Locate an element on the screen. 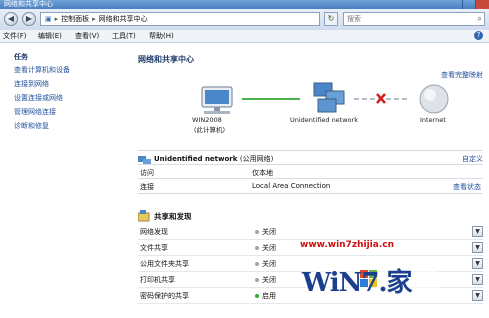 The width and height of the screenshot is (489, 318). watermark-url: www.win7zhijia.cn is located at coordinates (347, 245).